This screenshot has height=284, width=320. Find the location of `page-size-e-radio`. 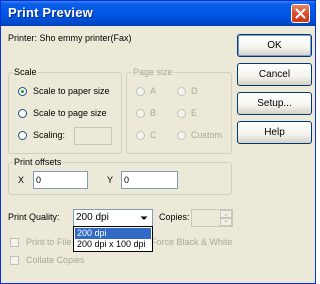

page-size-e-radio is located at coordinates (181, 113).